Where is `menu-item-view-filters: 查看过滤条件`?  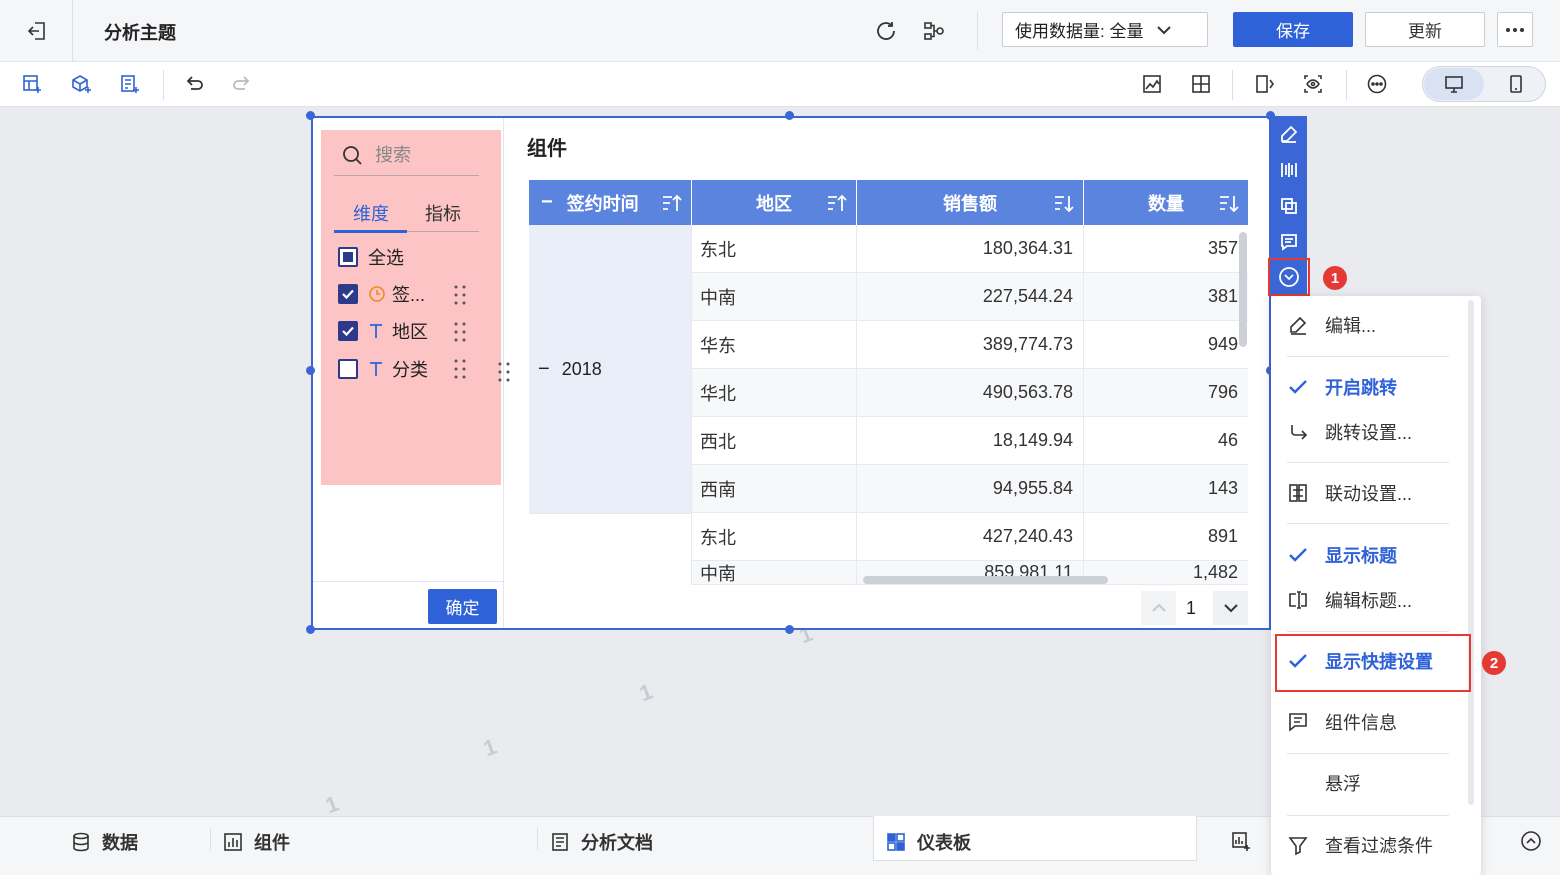
menu-item-view-filters: 查看过滤条件 is located at coordinates (1359, 845).